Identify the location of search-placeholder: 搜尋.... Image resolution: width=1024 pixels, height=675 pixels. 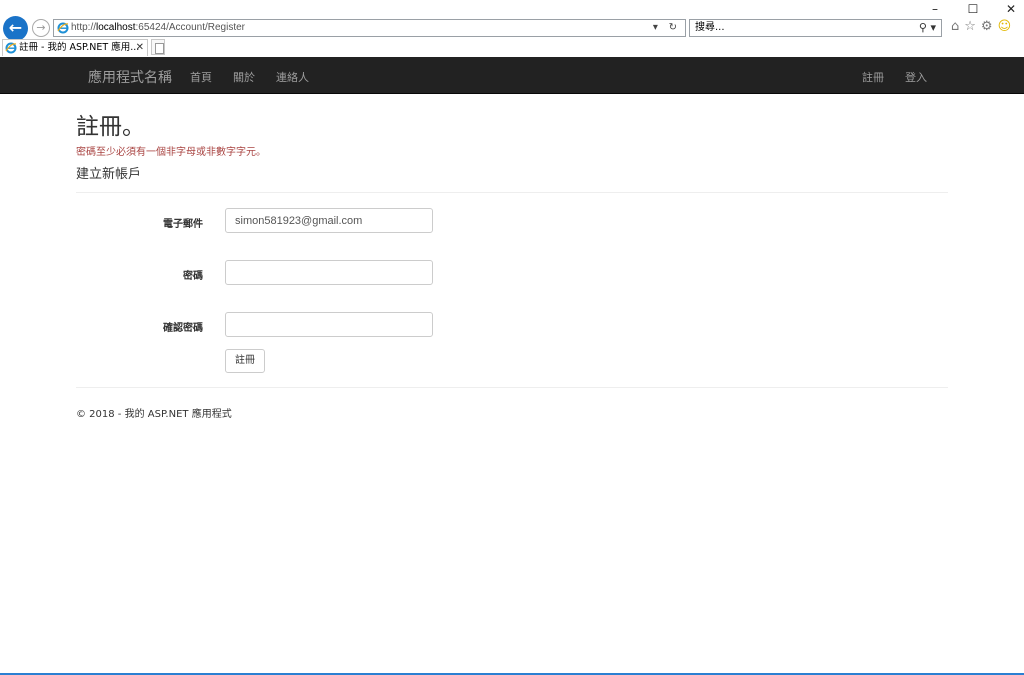
(710, 27).